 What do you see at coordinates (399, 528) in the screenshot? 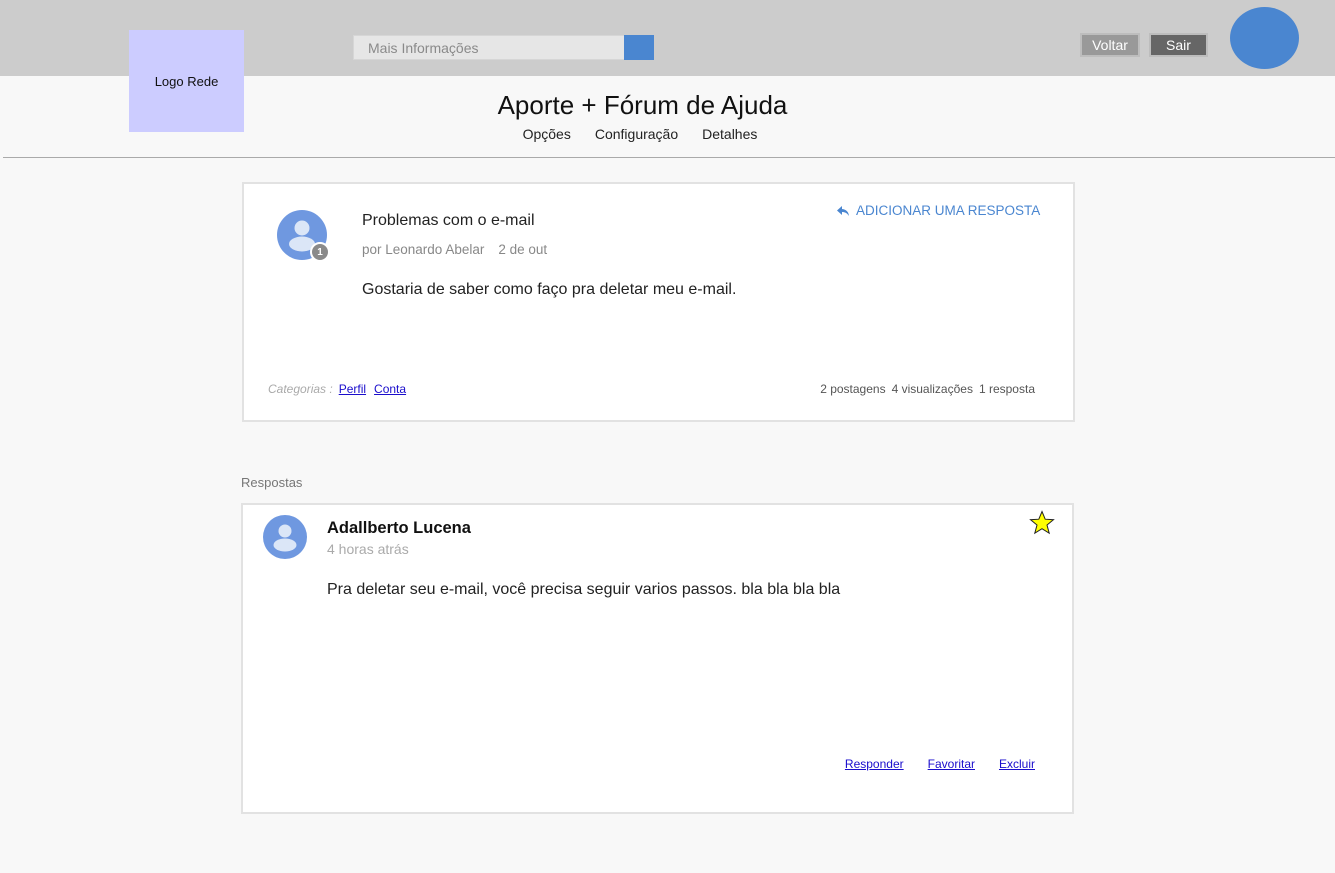
I see `answer-author: Adallberto Lucena` at bounding box center [399, 528].